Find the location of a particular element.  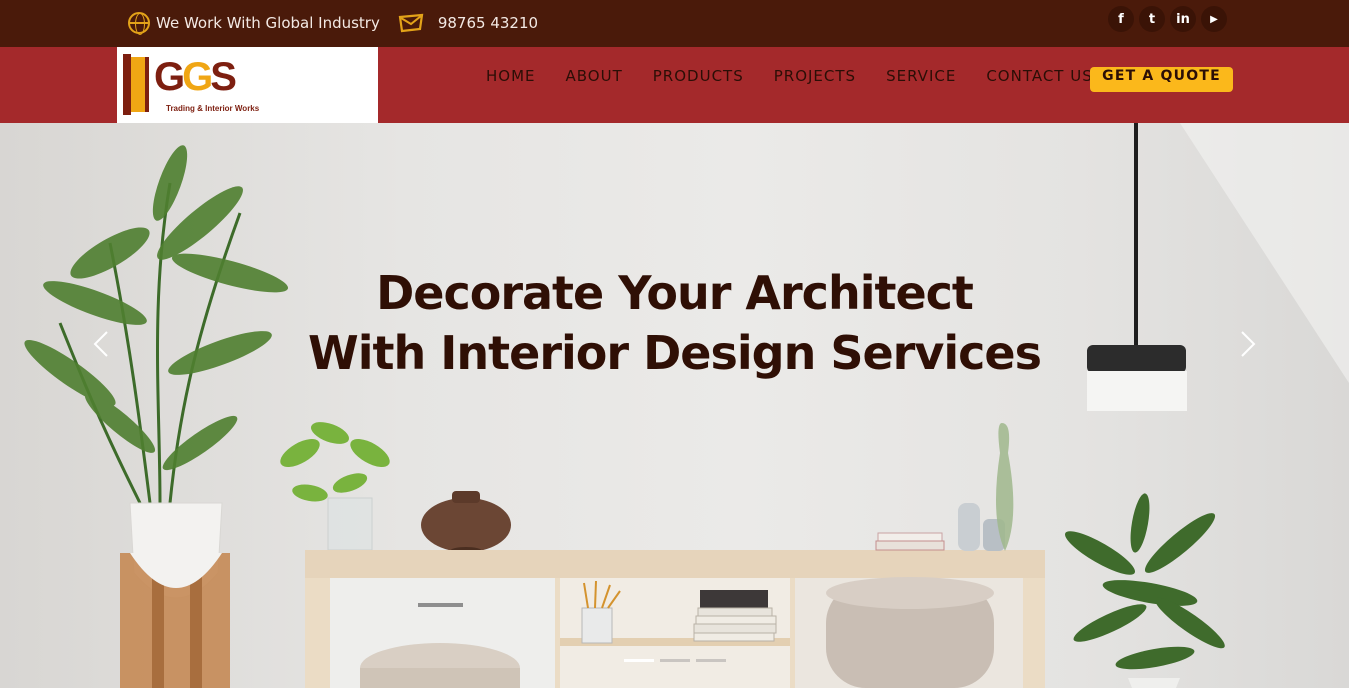

social-links: f t in ▶ is located at coordinates (1167, 19).